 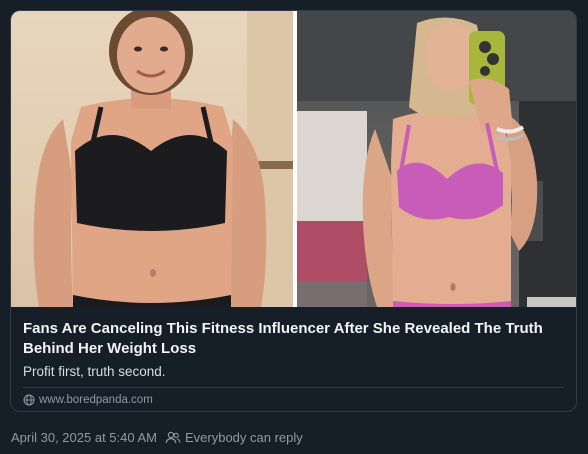 What do you see at coordinates (173, 437) in the screenshot?
I see `people-icon` at bounding box center [173, 437].